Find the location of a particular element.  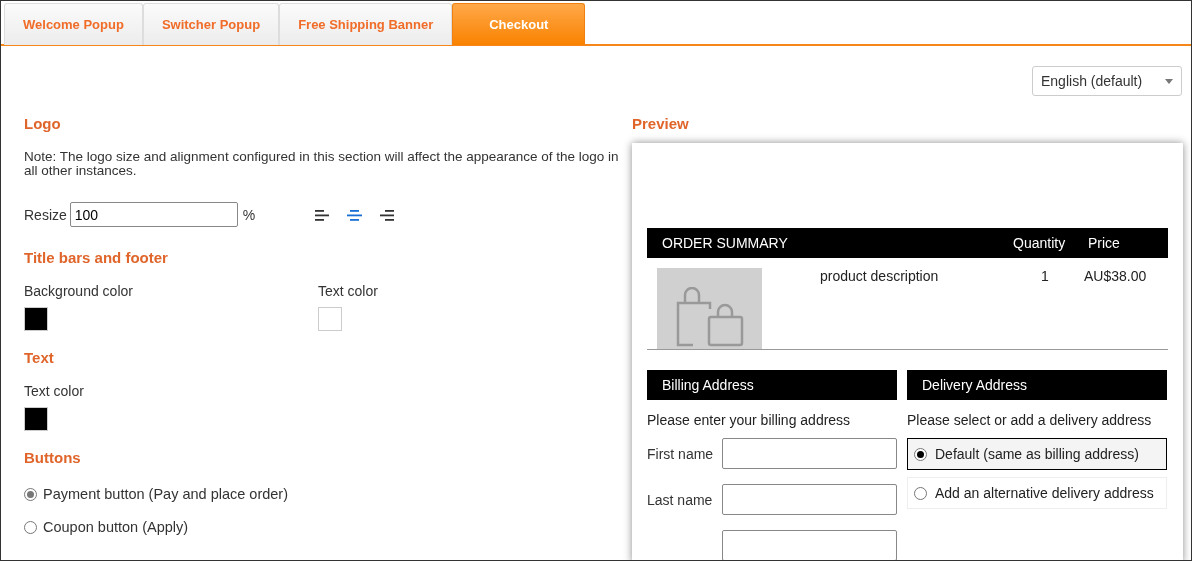

unit-label: % is located at coordinates (249, 214).